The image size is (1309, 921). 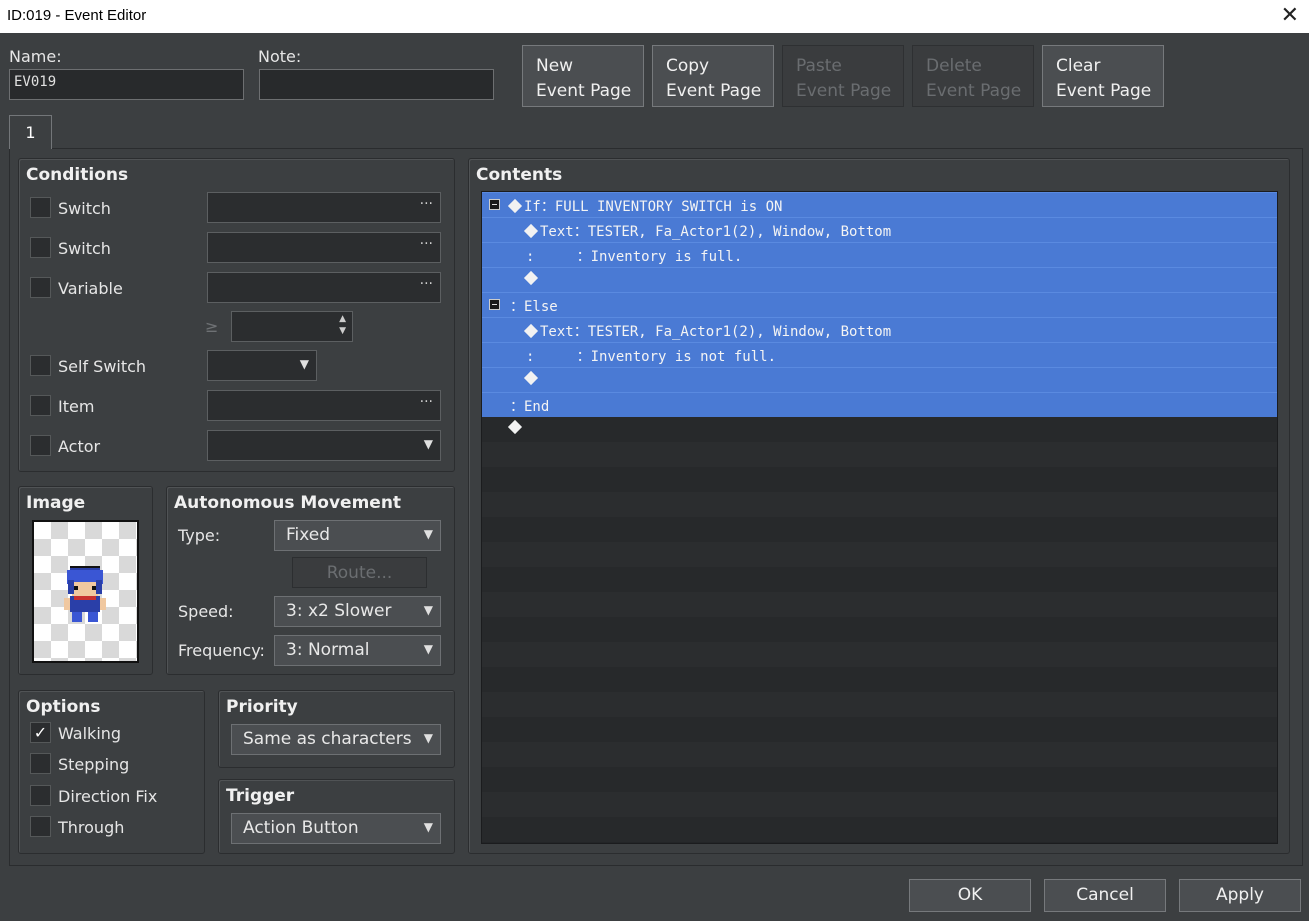 What do you see at coordinates (844, 91) in the screenshot?
I see `paste-event-page-line2: Event Page` at bounding box center [844, 91].